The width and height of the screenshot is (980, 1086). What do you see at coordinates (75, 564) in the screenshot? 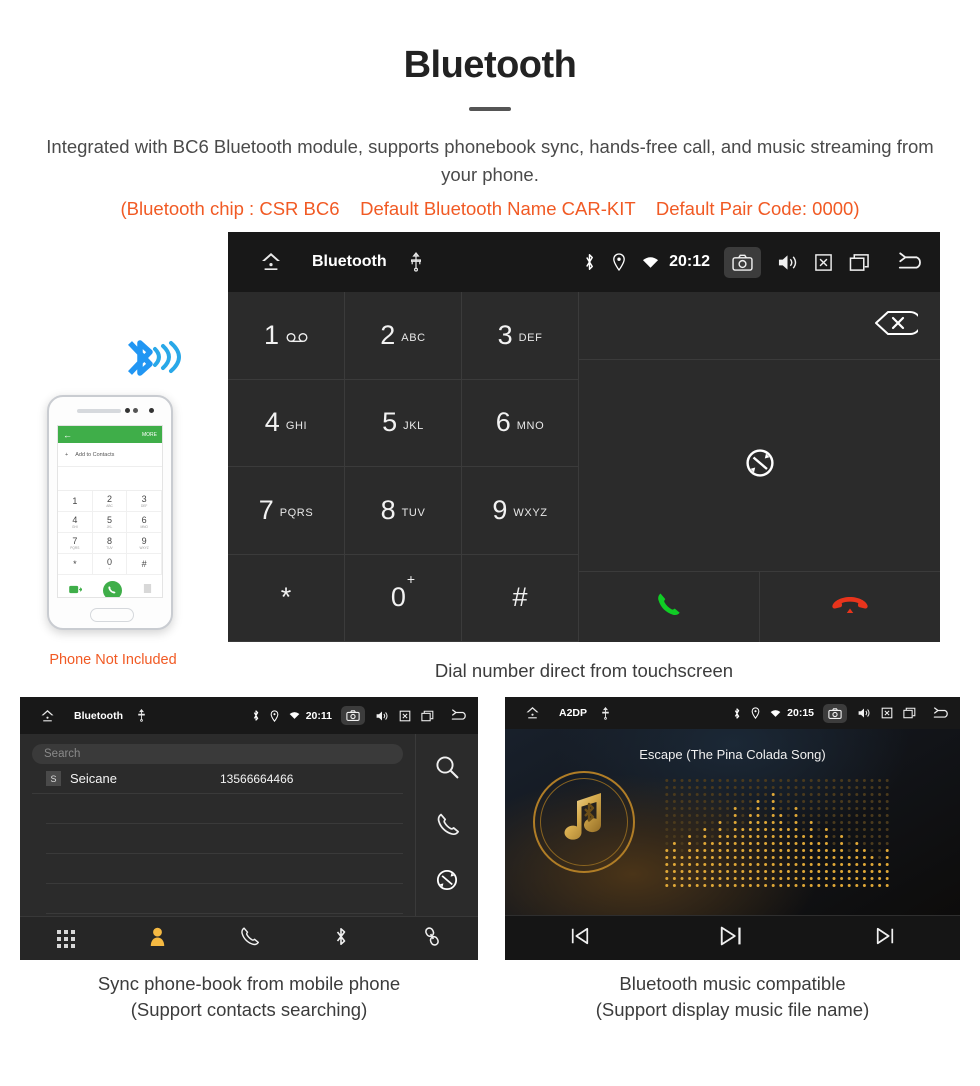
I see `phone-key: *` at bounding box center [75, 564].